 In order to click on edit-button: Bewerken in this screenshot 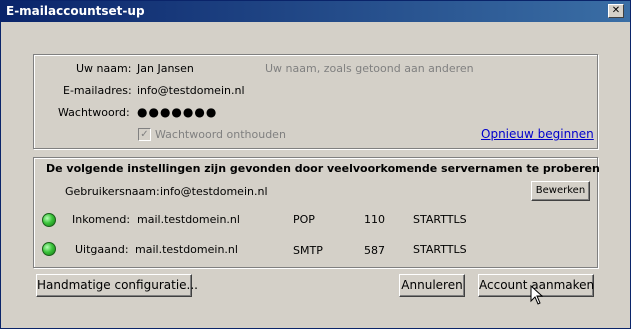, I will do `click(560, 191)`.